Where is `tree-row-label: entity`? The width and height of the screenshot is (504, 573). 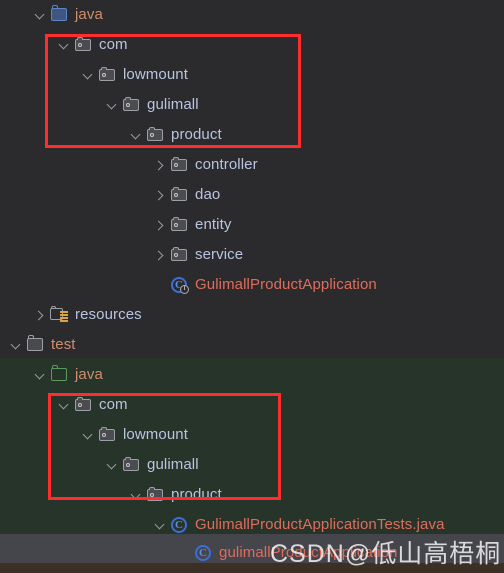
tree-row-label: entity is located at coordinates (213, 224).